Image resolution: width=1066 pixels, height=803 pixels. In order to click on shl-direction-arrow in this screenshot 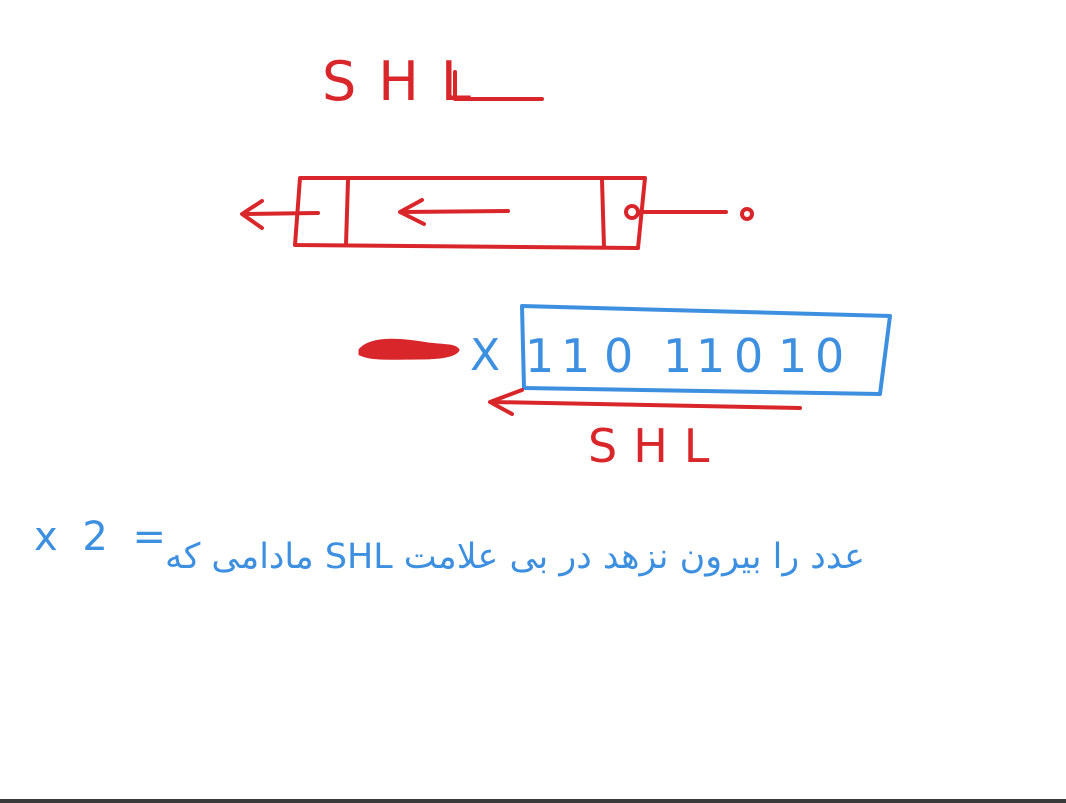, I will do `click(646, 405)`.